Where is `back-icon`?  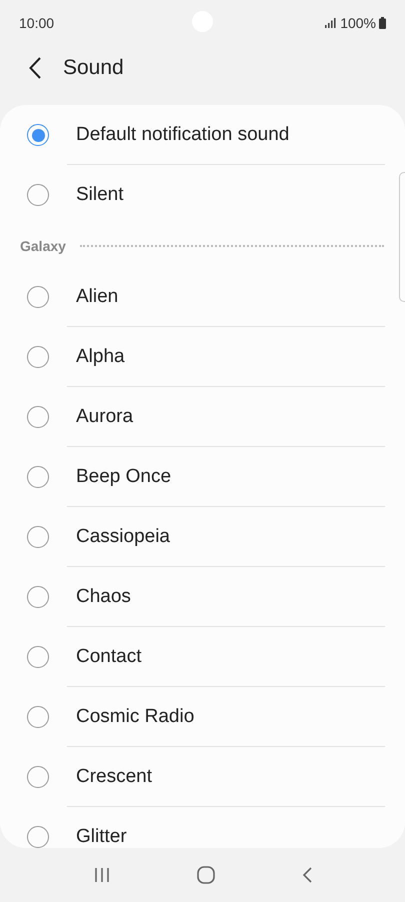 back-icon is located at coordinates (35, 67).